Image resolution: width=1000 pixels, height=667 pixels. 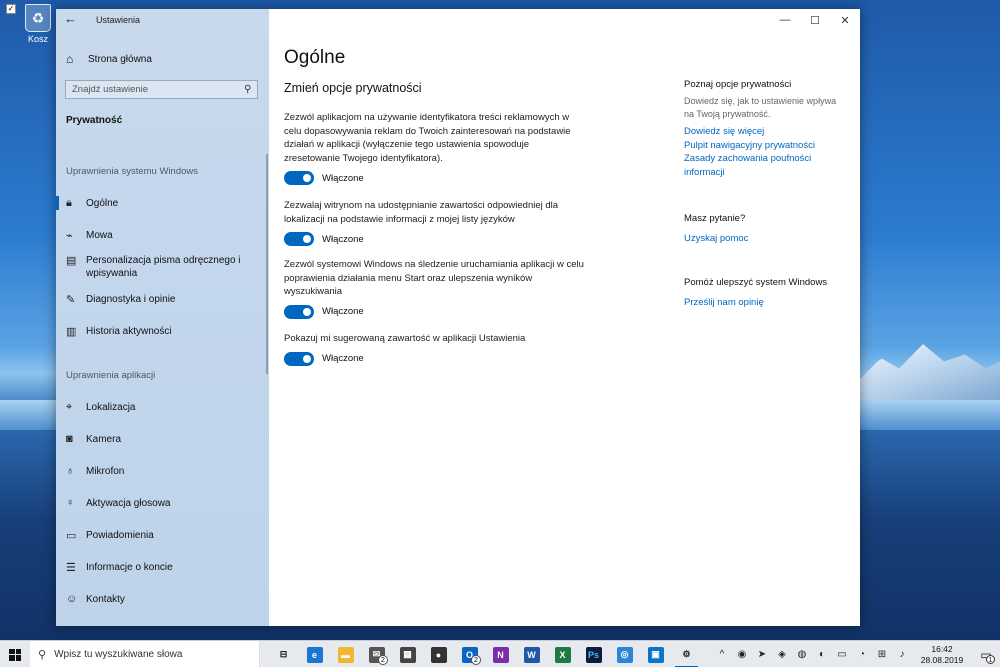 What do you see at coordinates (162, 235) in the screenshot?
I see `sidebar-item-speech: ⌁ Mowa` at bounding box center [162, 235].